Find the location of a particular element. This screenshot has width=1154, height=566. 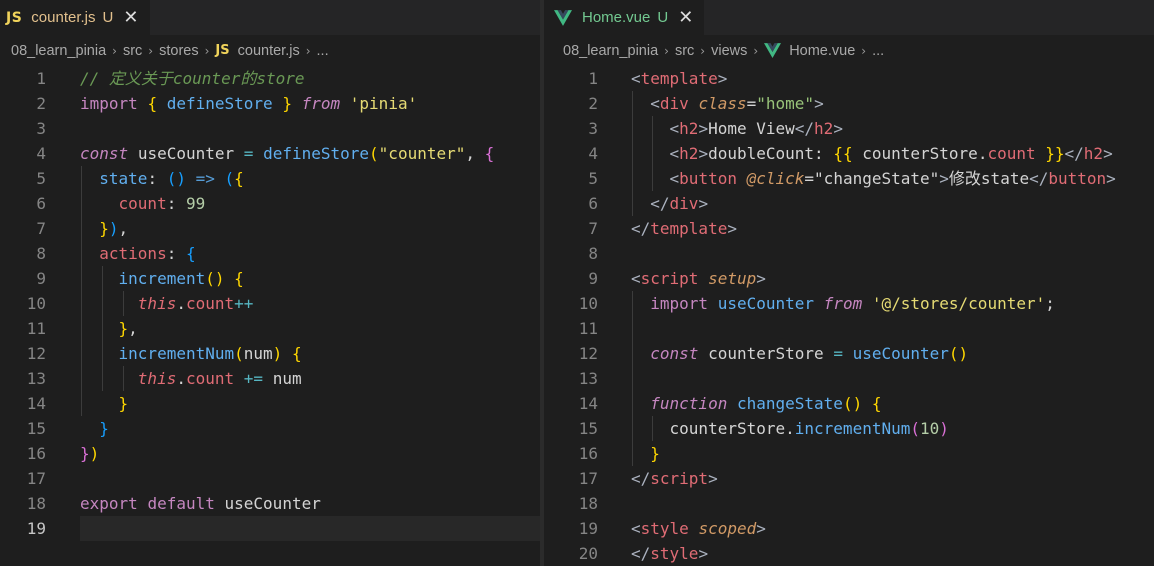

code-token: import is located at coordinates (109, 103).